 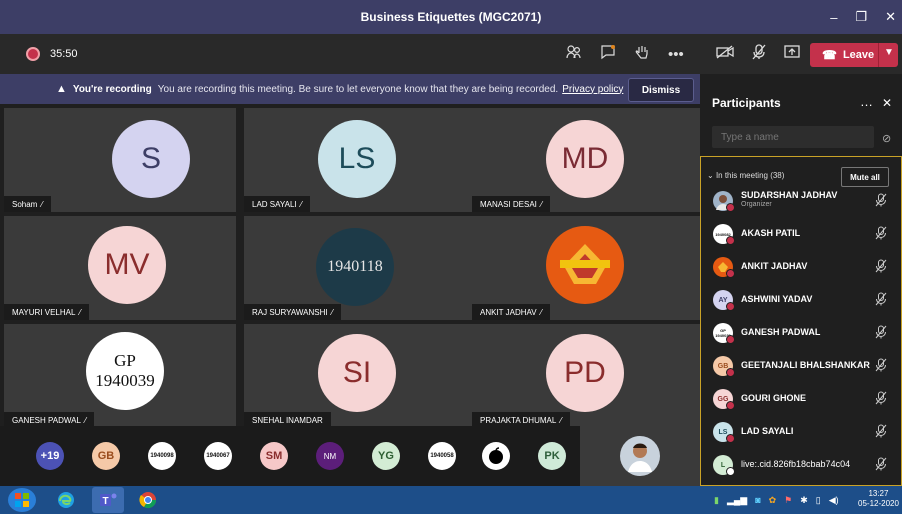 I want to click on participant-chip: 1940058, so click(x=442, y=456).